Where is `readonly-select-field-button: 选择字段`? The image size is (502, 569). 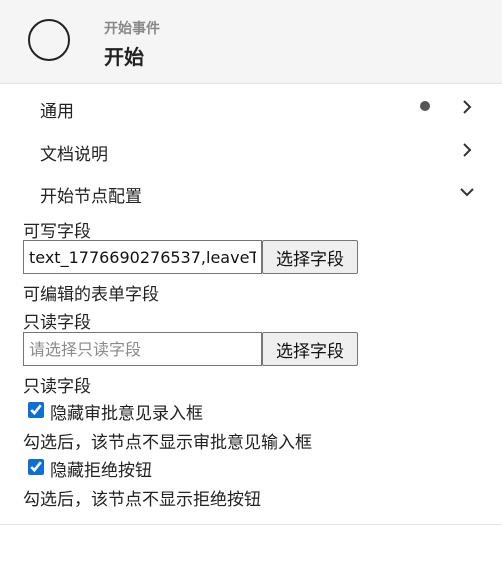
readonly-select-field-button: 选择字段 is located at coordinates (310, 349).